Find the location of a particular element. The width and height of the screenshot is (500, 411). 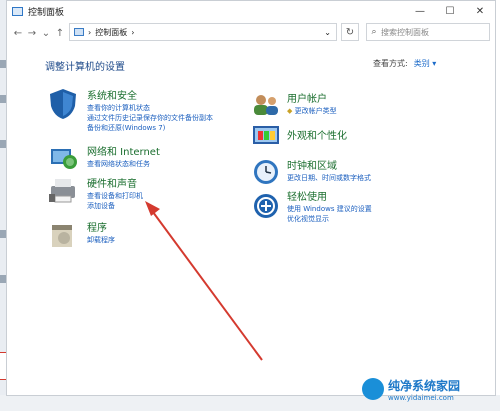

watermark-url: www.yidaimei.com is located at coordinates (421, 398).